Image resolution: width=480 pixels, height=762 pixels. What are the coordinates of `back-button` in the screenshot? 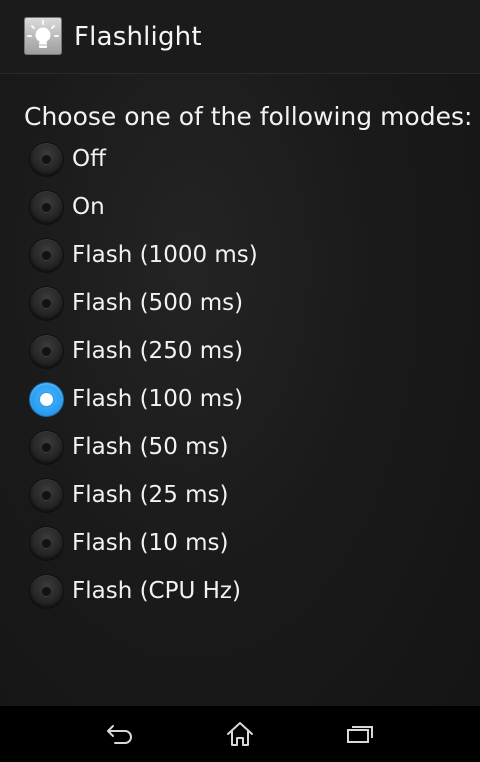 It's located at (120, 734).